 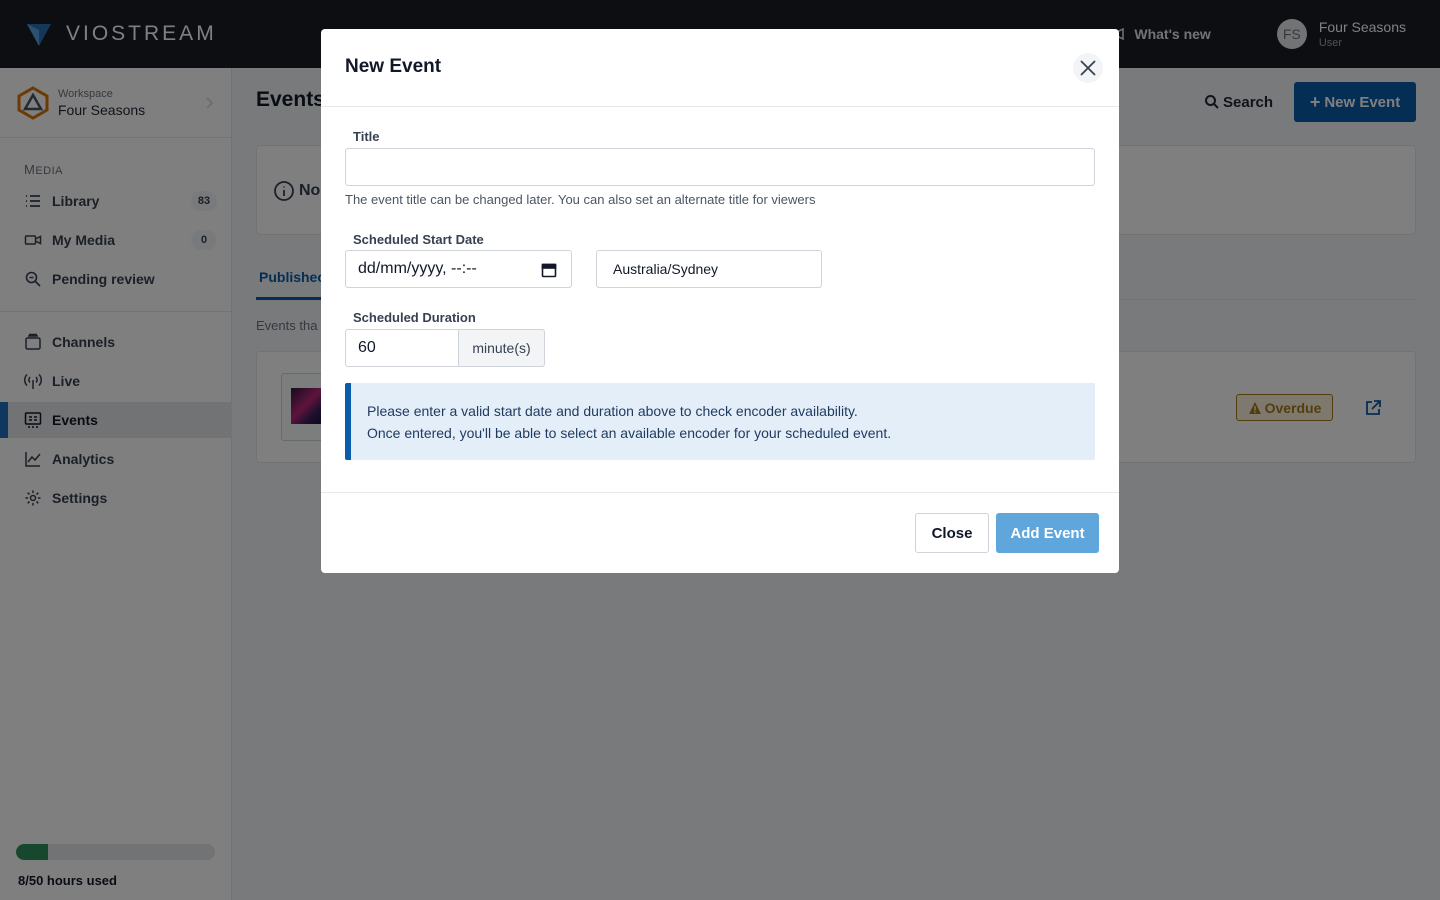 I want to click on close-button: Close, so click(x=952, y=533).